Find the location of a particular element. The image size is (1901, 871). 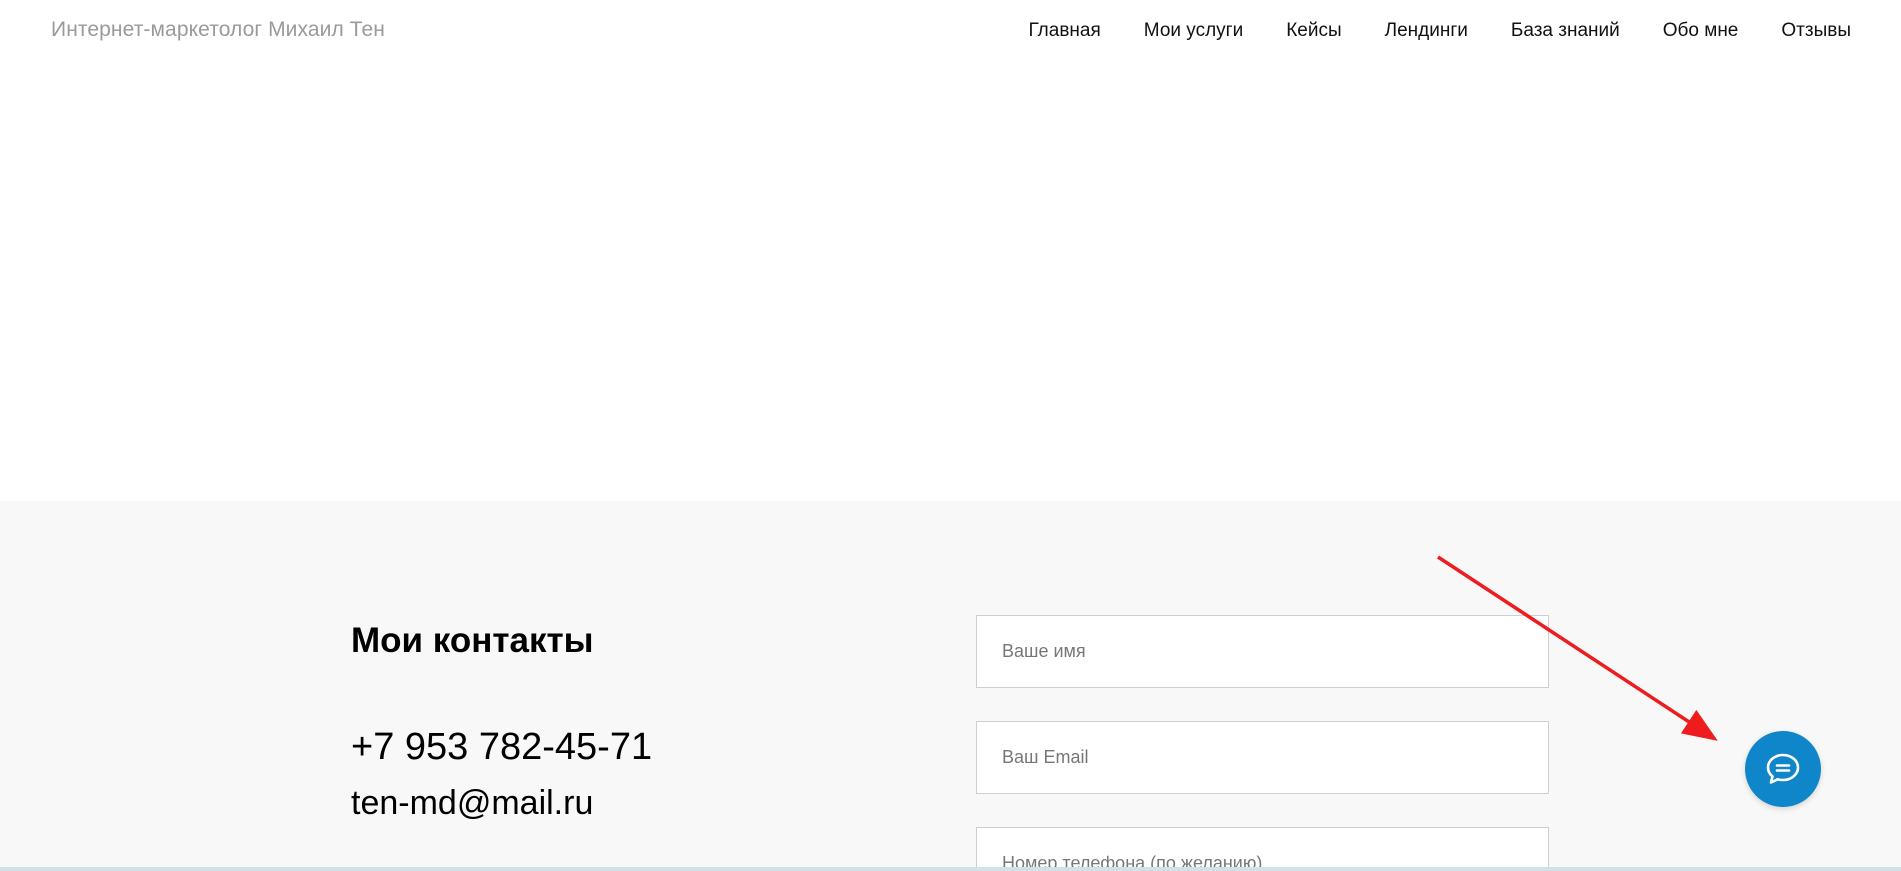

email-input is located at coordinates (1262, 757).